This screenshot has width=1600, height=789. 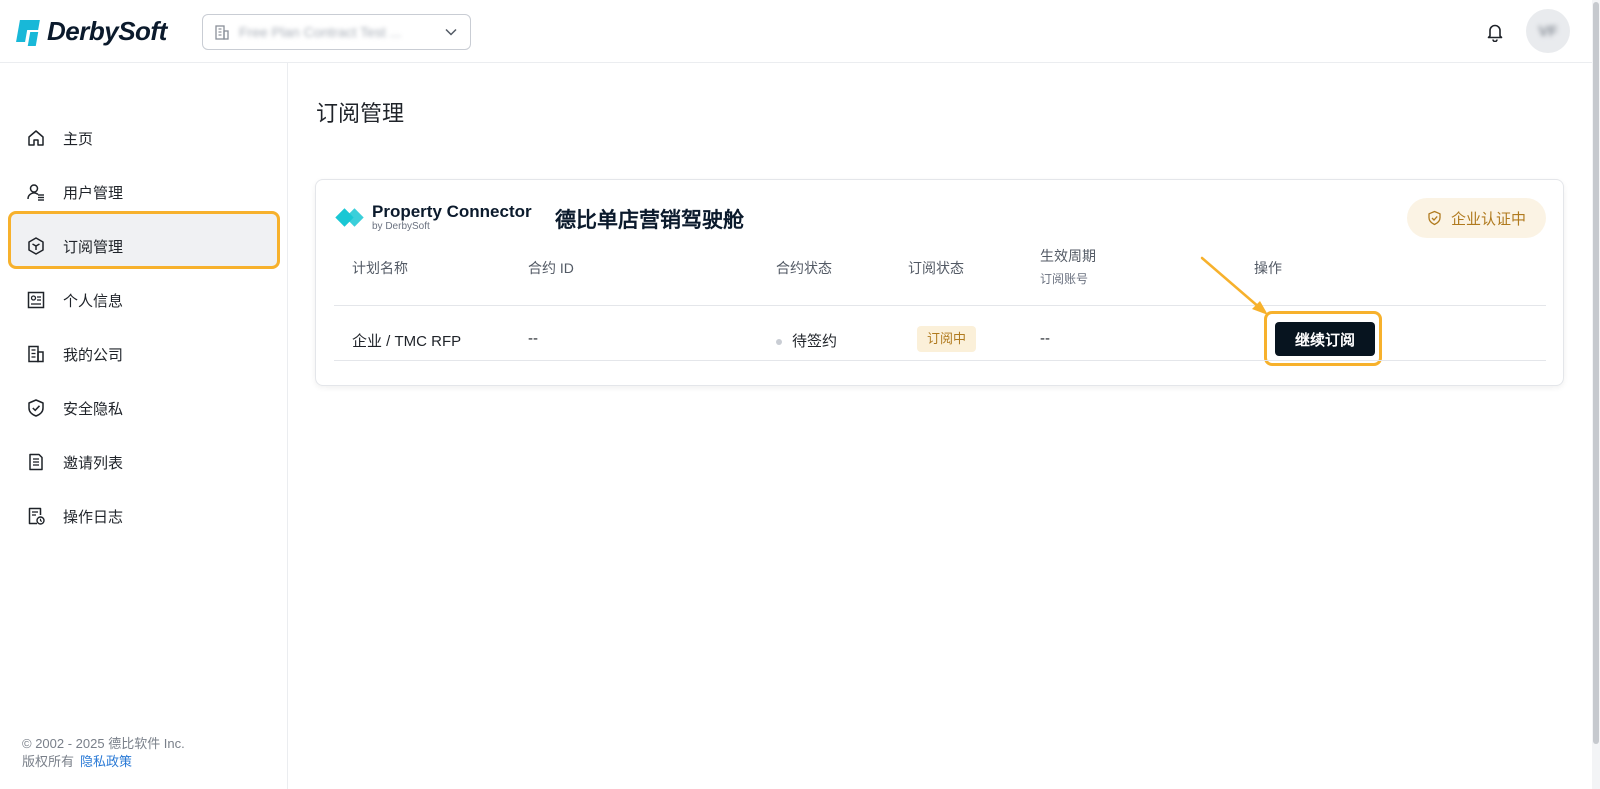 I want to click on property-connector-logo-mark, so click(x=349, y=218).